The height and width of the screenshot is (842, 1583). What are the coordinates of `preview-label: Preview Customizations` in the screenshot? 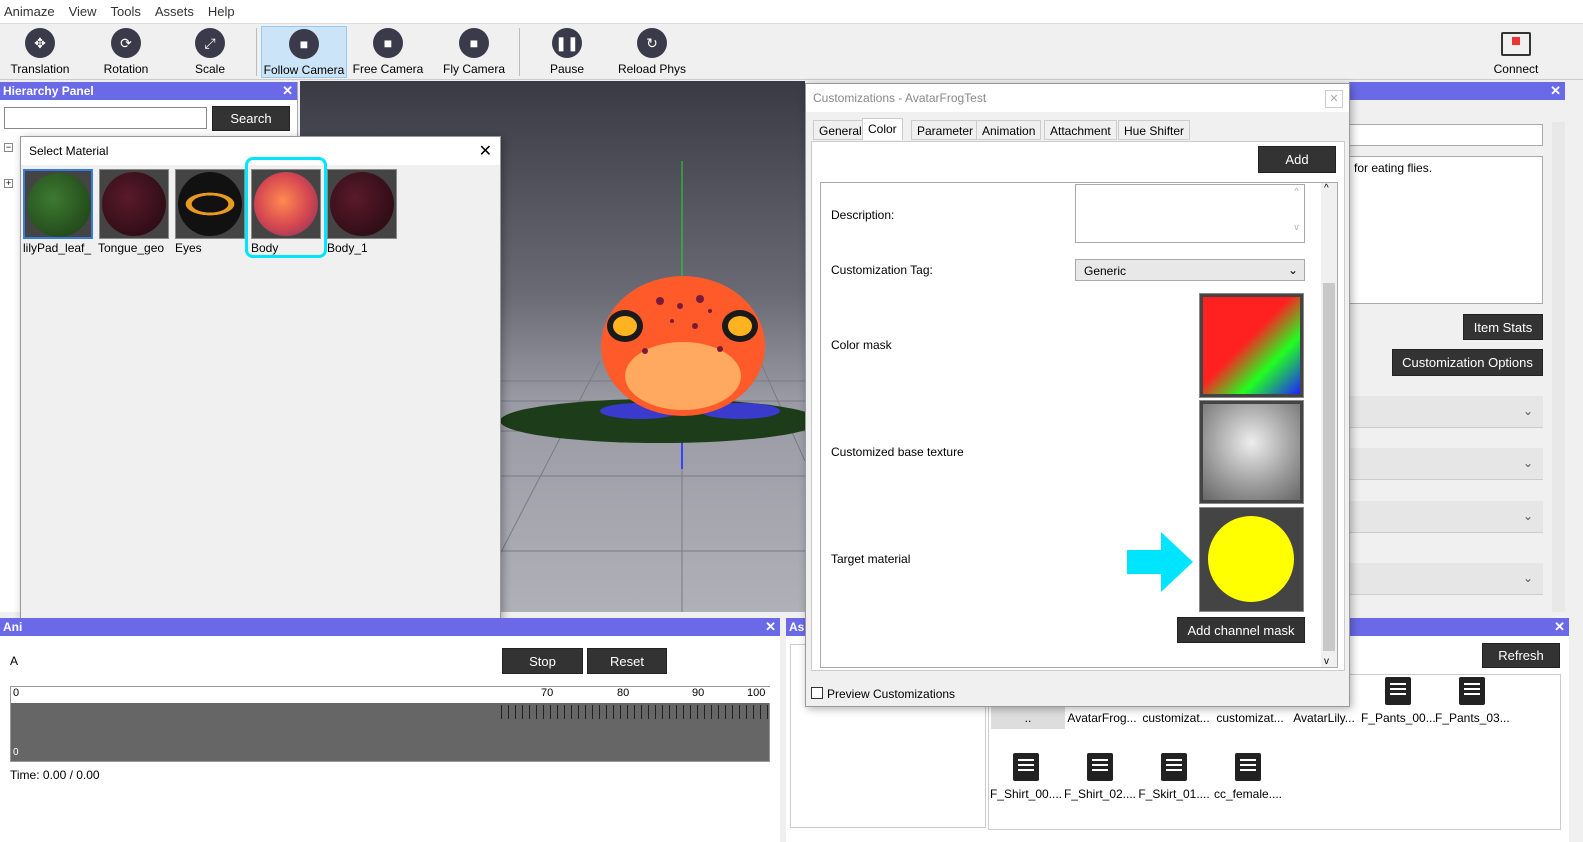 It's located at (891, 694).